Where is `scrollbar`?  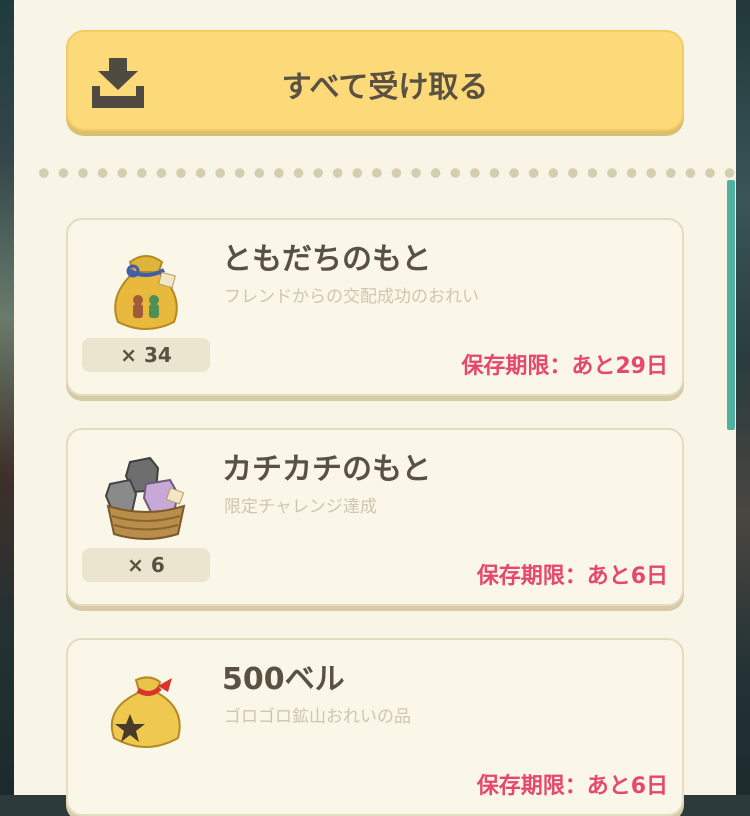 scrollbar is located at coordinates (731, 305).